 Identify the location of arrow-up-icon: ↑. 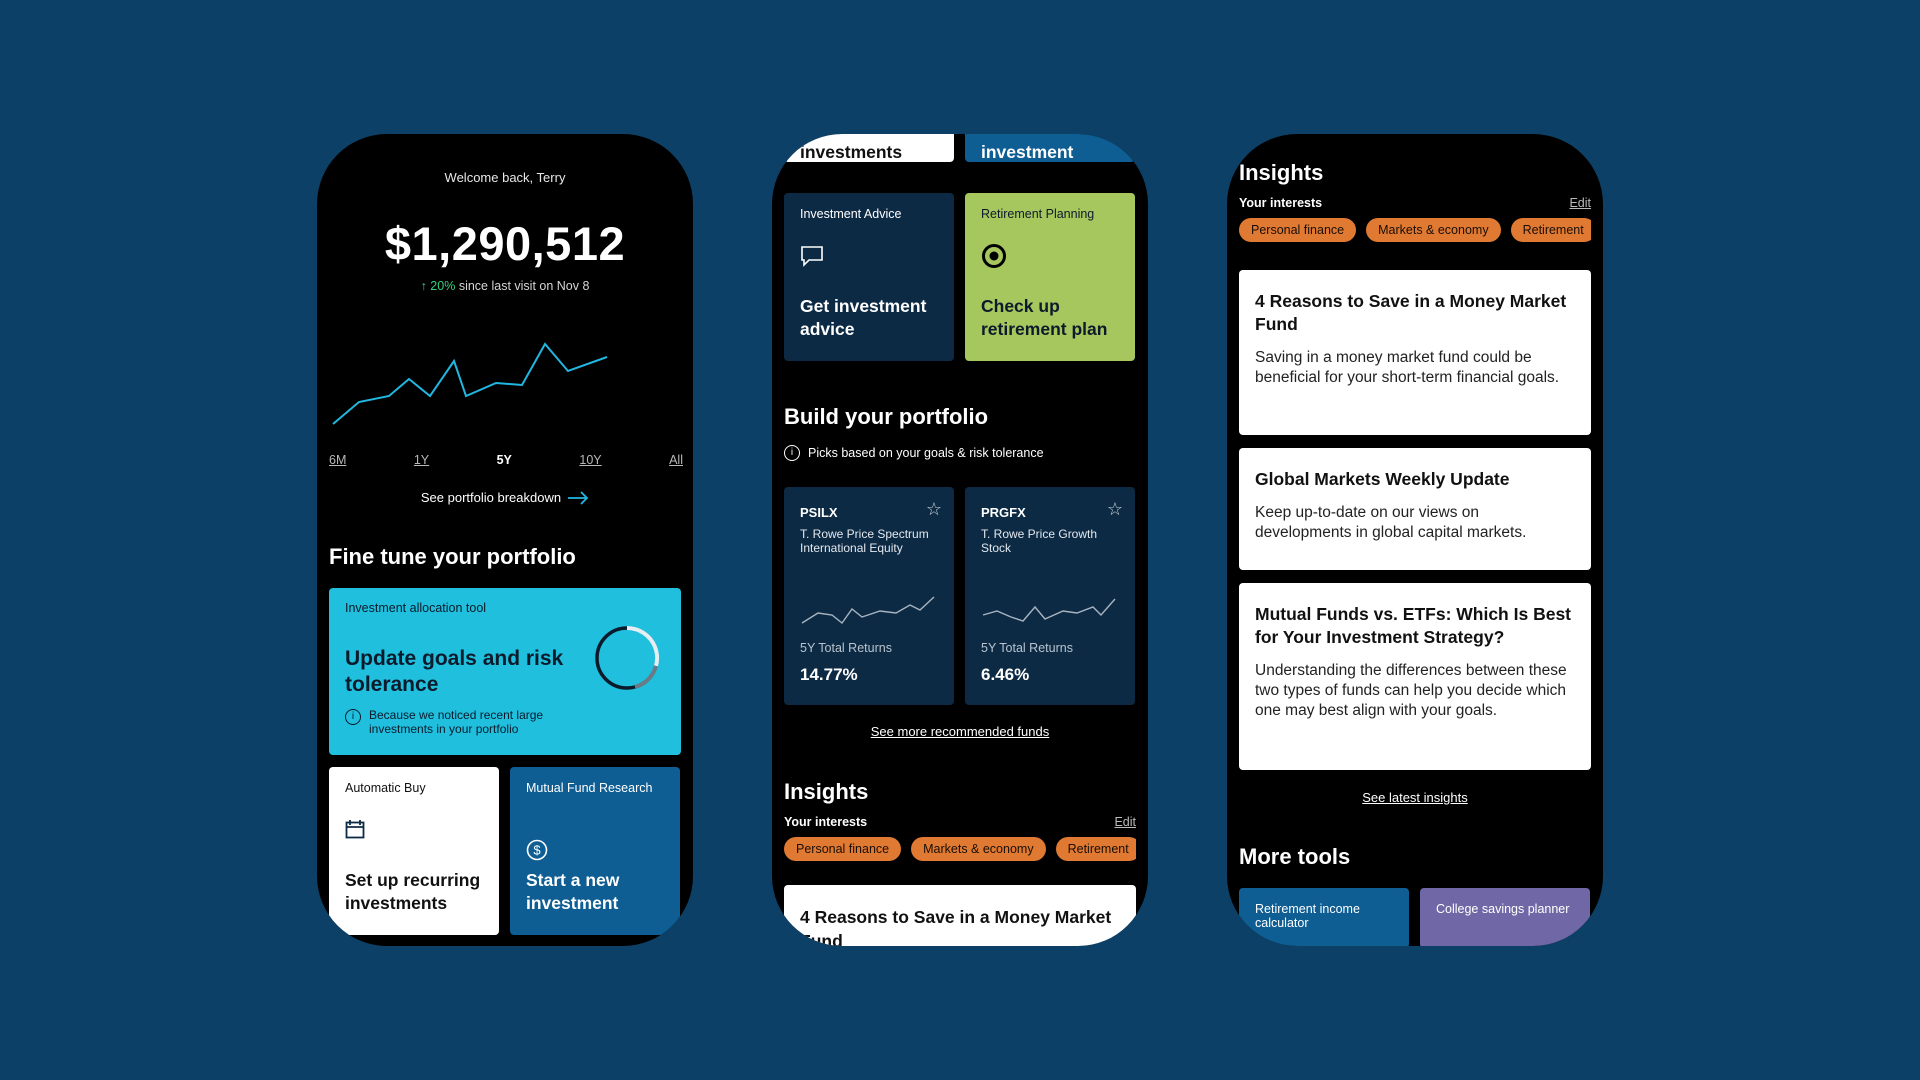
(423, 286).